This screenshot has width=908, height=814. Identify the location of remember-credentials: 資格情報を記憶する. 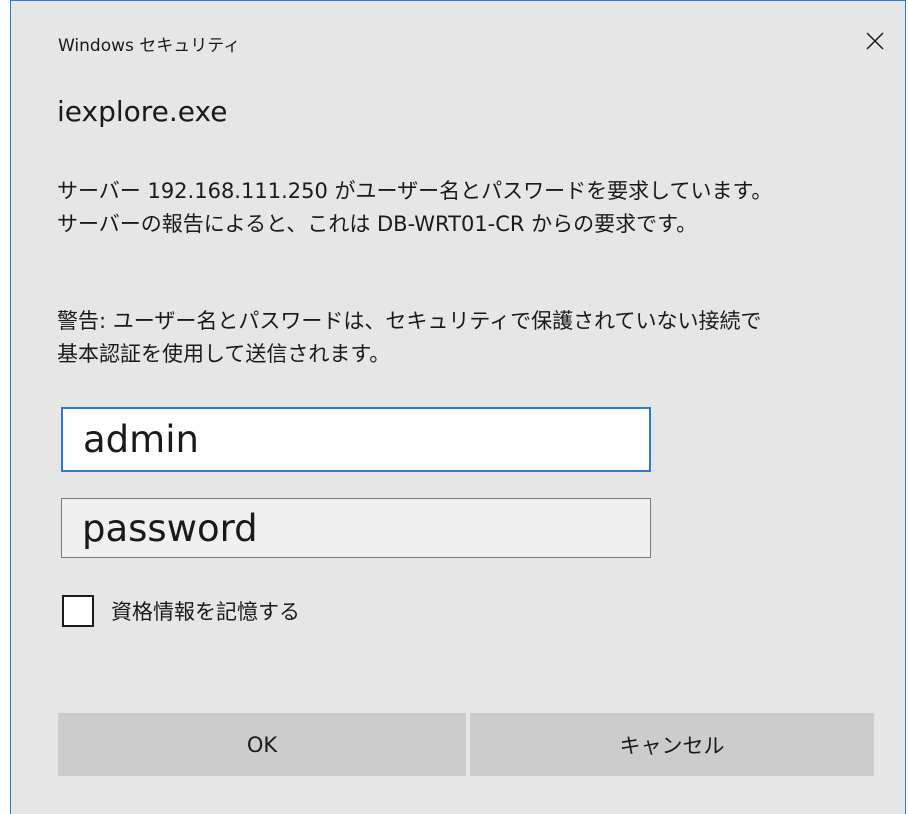
(181, 611).